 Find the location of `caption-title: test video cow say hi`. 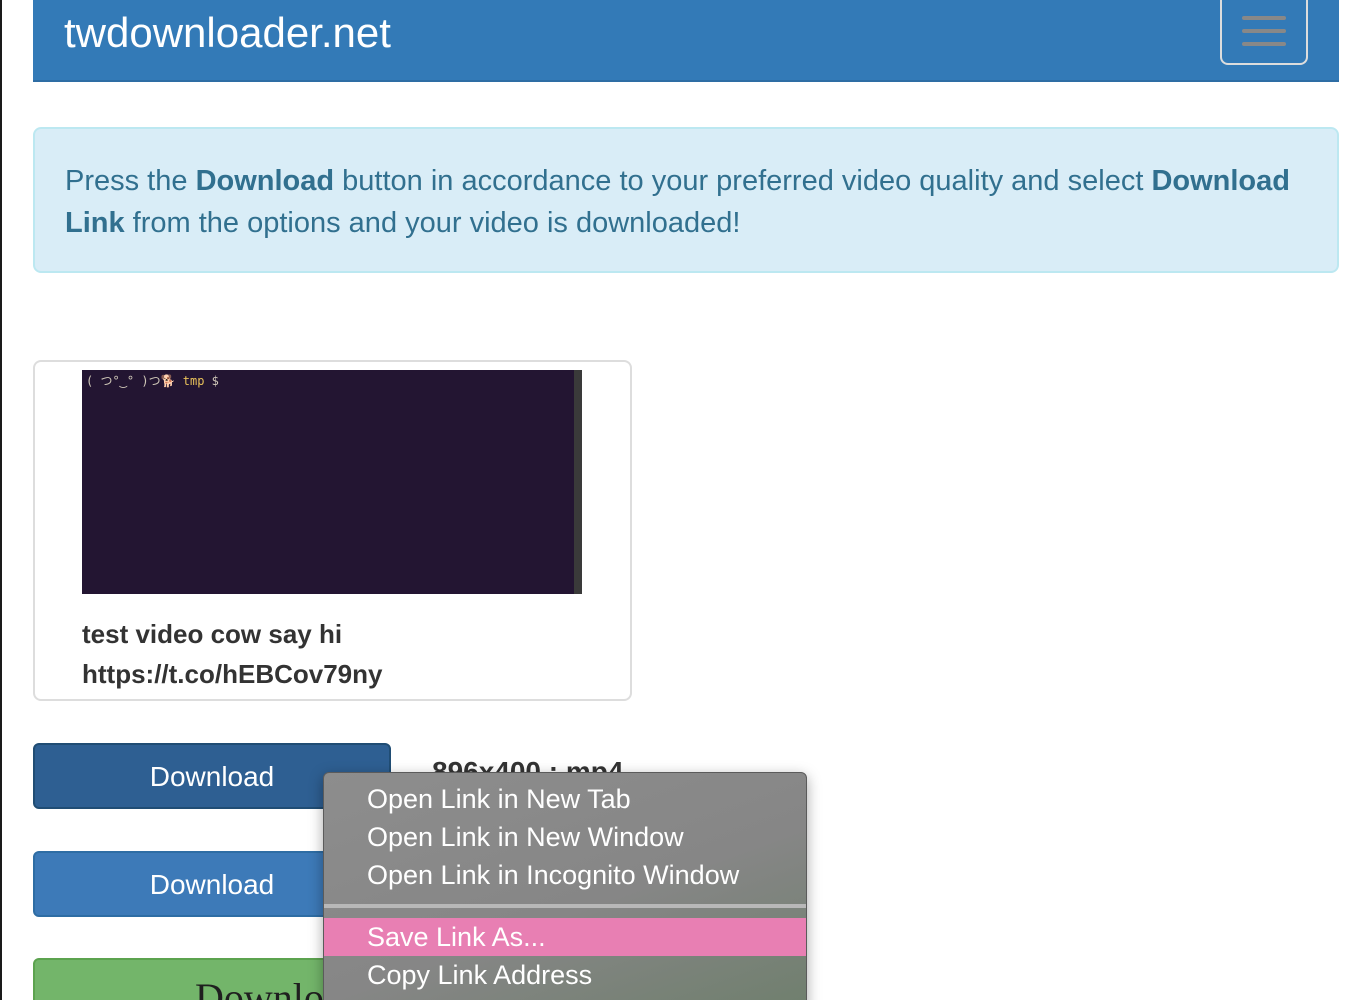

caption-title: test video cow say hi is located at coordinates (212, 634).